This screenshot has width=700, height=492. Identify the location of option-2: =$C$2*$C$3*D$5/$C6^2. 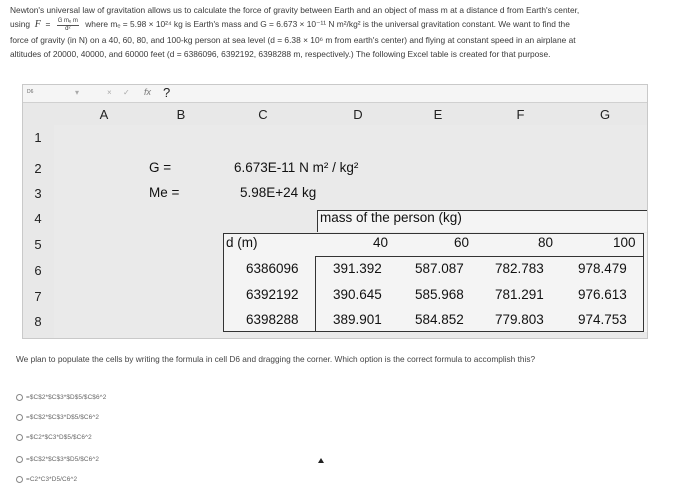
(57, 417).